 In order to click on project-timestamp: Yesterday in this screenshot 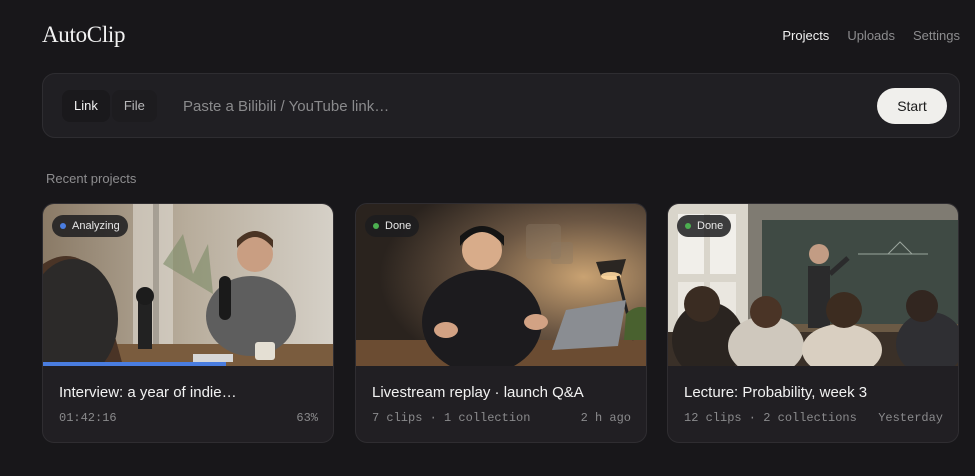, I will do `click(910, 418)`.